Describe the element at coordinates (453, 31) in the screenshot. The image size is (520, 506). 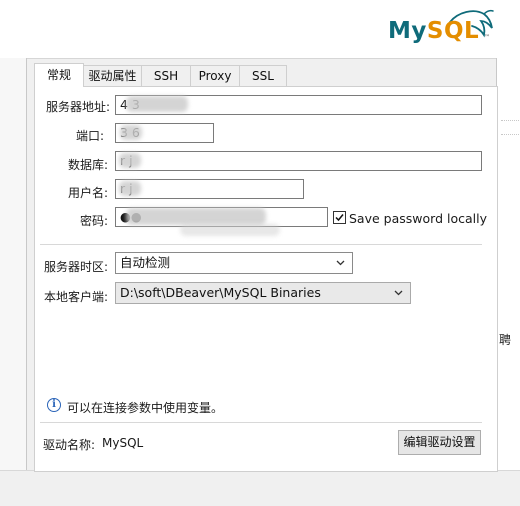
I see `logo-sql: SQL` at that location.